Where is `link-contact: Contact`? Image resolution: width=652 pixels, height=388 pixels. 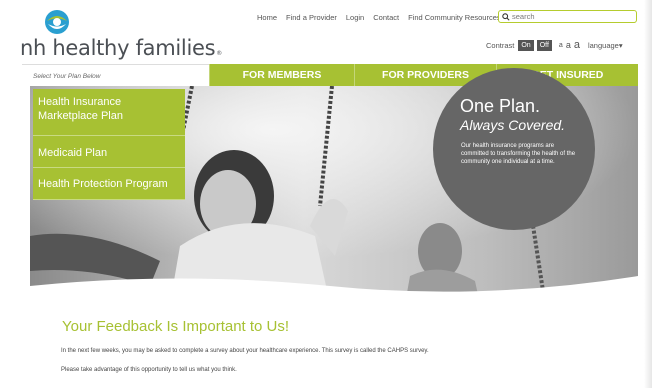
link-contact: Contact is located at coordinates (386, 17).